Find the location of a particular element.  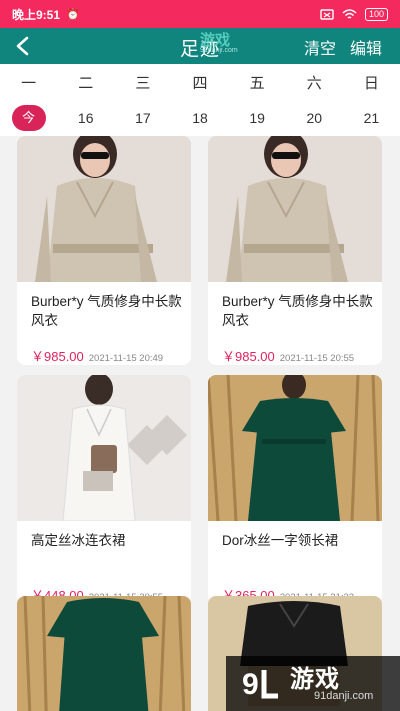

weekday-row: 一 二 三 四 五 六 日 is located at coordinates (200, 82).